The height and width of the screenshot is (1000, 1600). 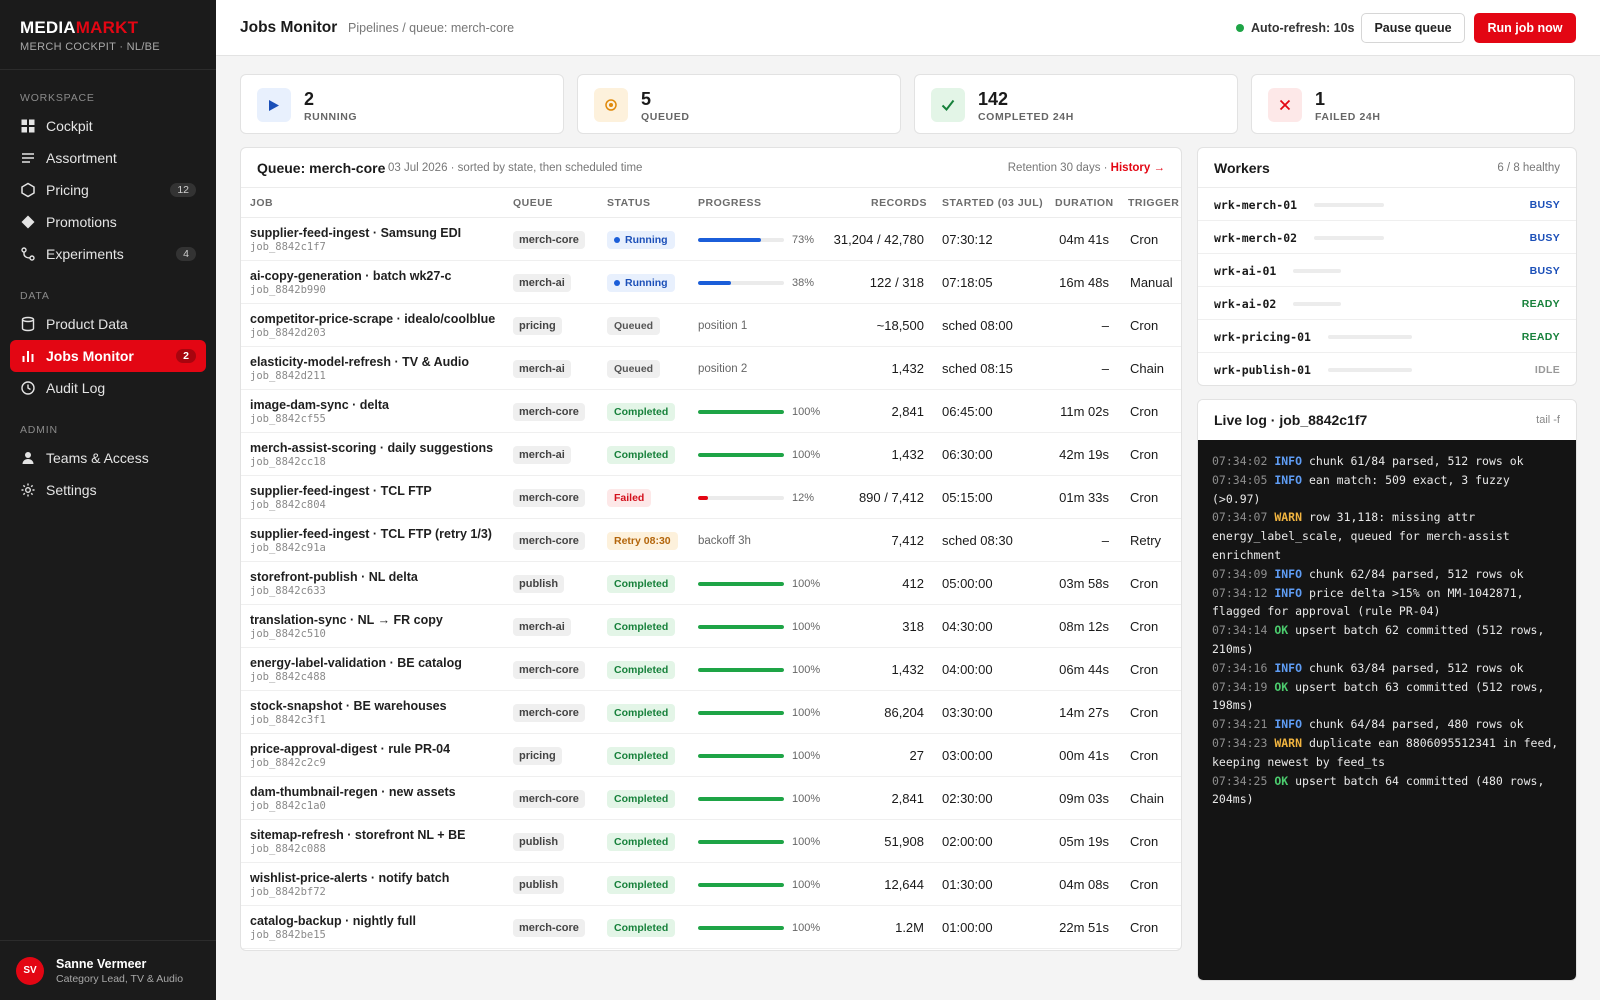 I want to click on job-name: stock-snapshot · BE warehouses, so click(x=348, y=706).